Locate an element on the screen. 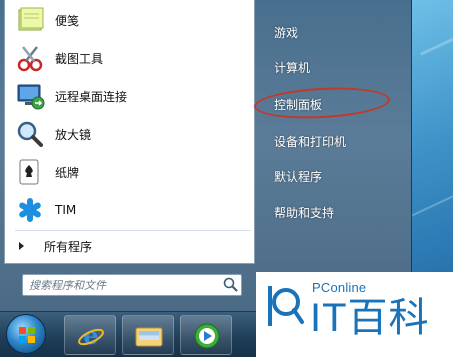 The height and width of the screenshot is (357, 453). divider is located at coordinates (133, 230).